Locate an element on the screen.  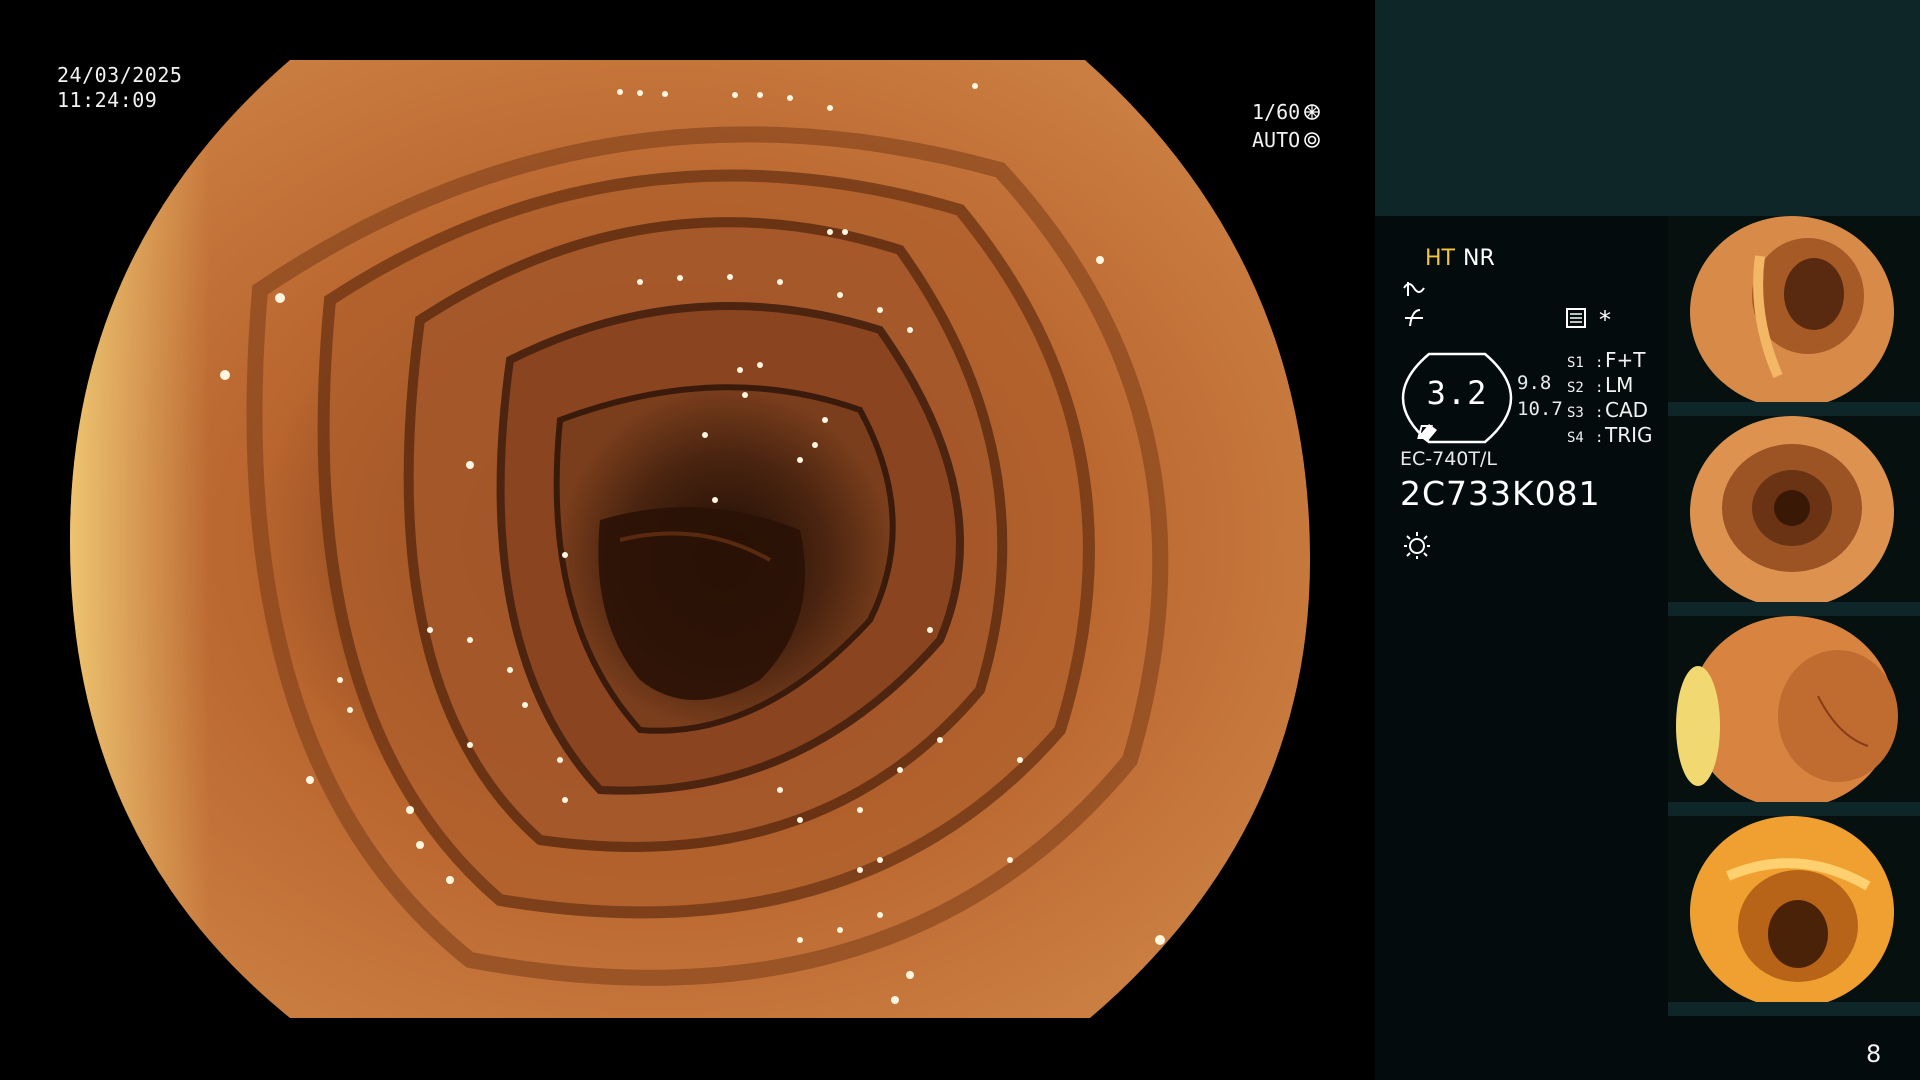
page-number: 8 is located at coordinates (1874, 1054).